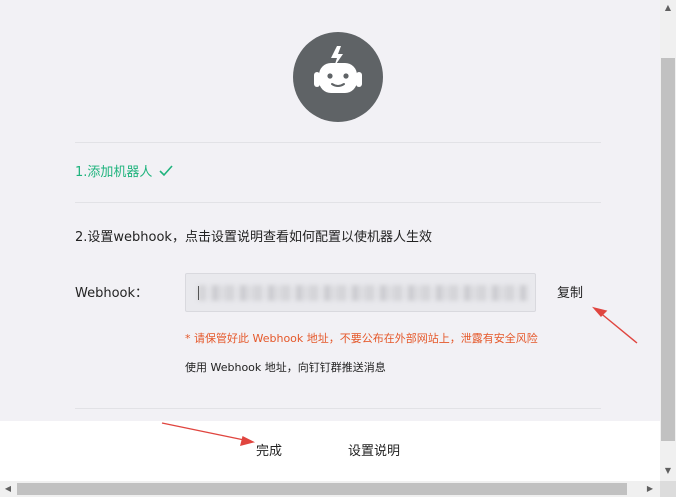 The image size is (676, 497). What do you see at coordinates (330, 451) in the screenshot?
I see `dialog-footer` at bounding box center [330, 451].